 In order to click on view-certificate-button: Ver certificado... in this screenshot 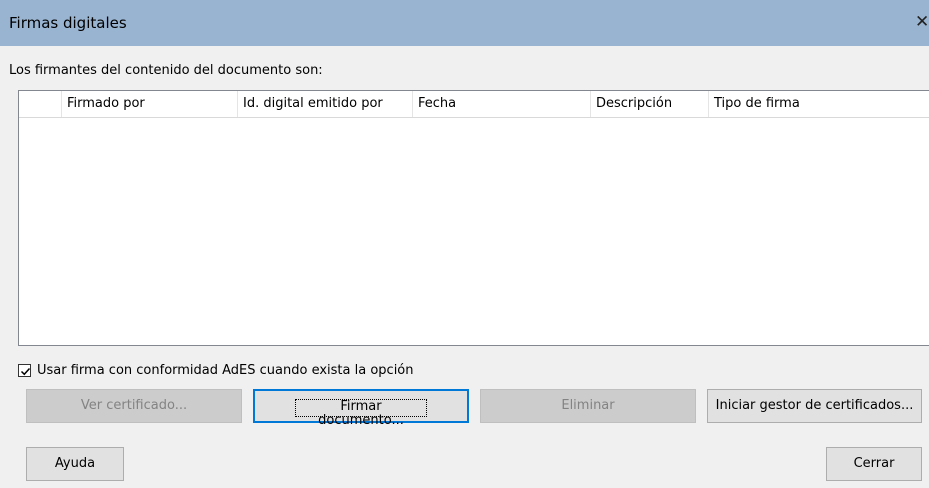, I will do `click(134, 406)`.